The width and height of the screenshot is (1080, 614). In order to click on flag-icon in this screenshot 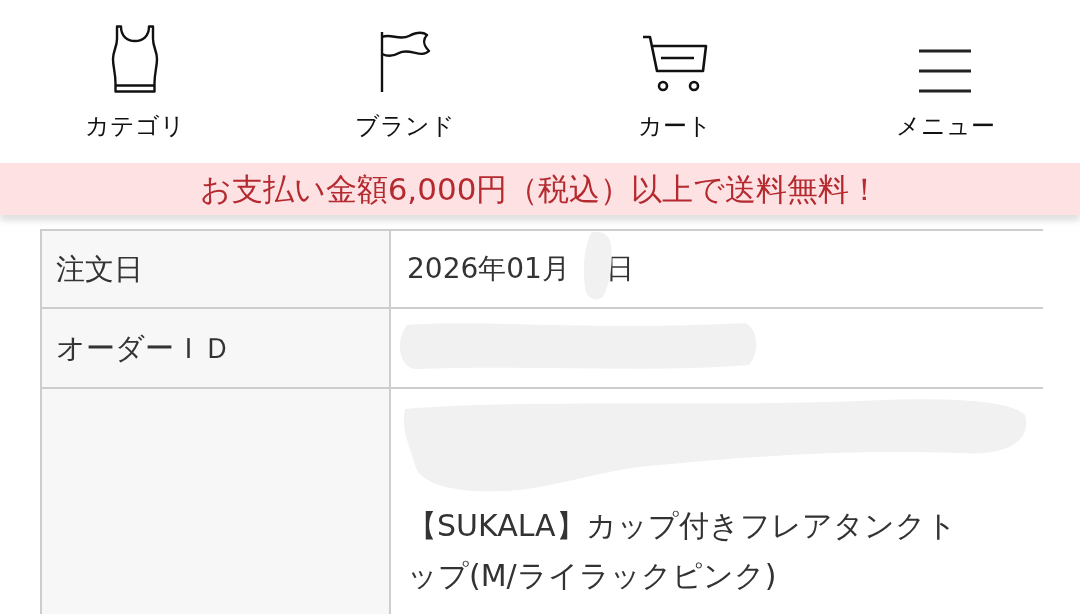, I will do `click(405, 62)`.